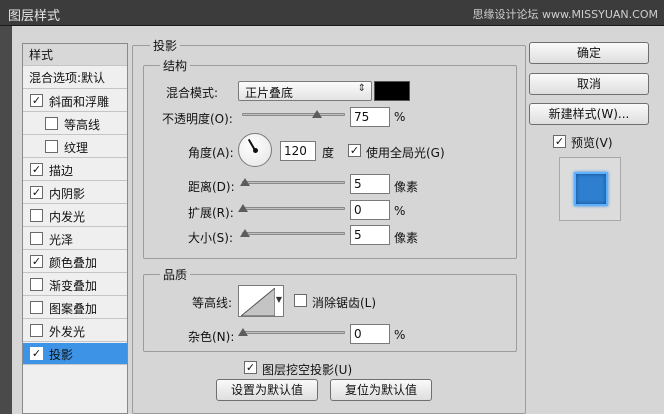  What do you see at coordinates (75, 170) in the screenshot?
I see `style-item-stroke: ✓ 描边` at bounding box center [75, 170].